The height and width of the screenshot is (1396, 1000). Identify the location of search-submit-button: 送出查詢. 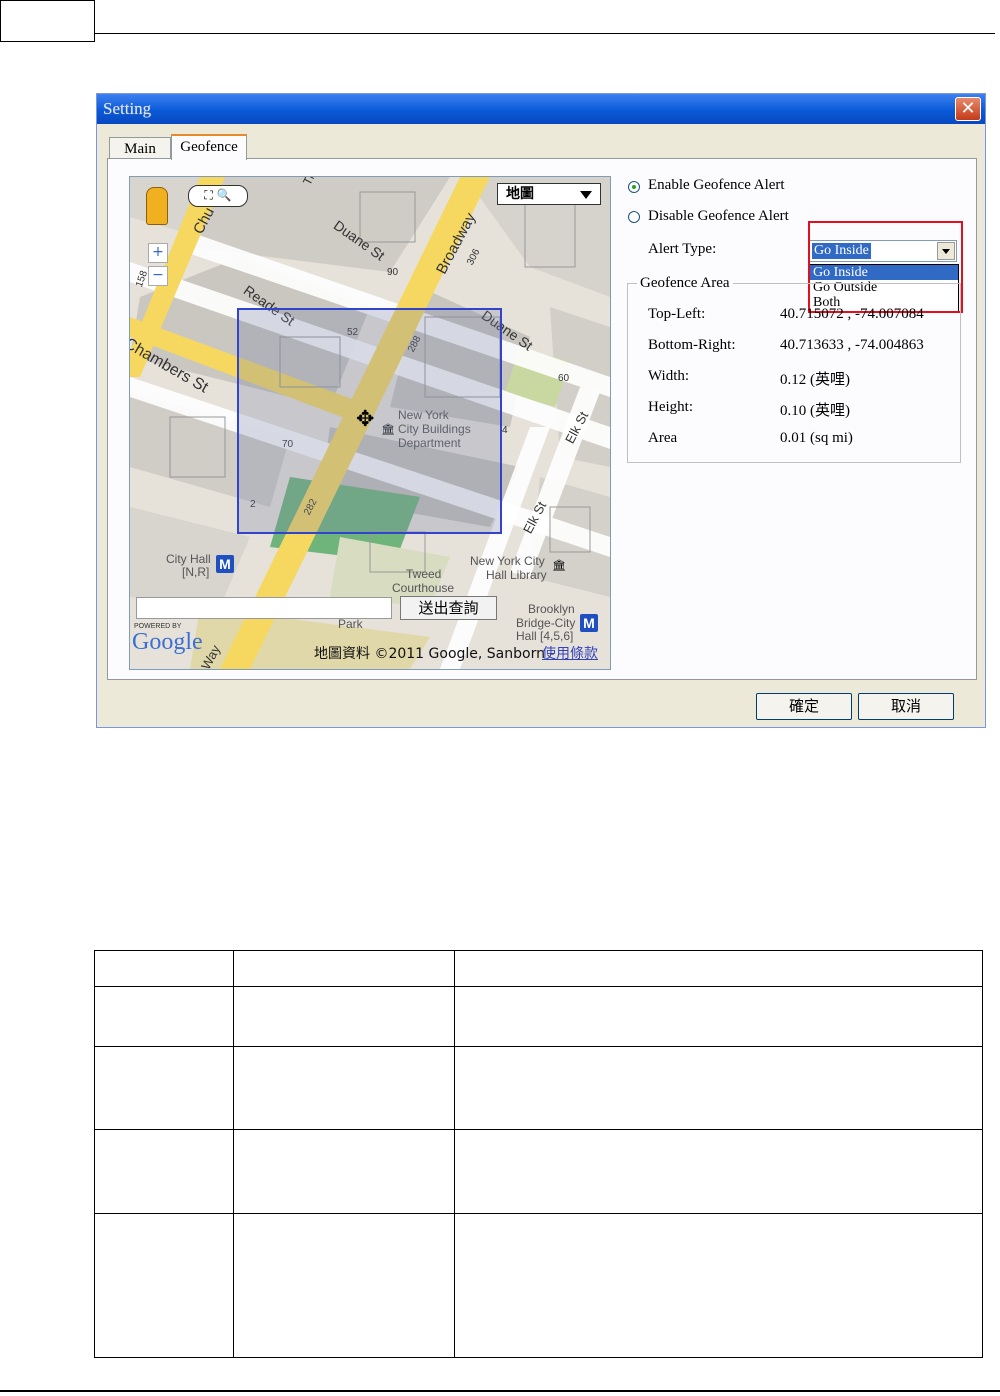
(448, 608).